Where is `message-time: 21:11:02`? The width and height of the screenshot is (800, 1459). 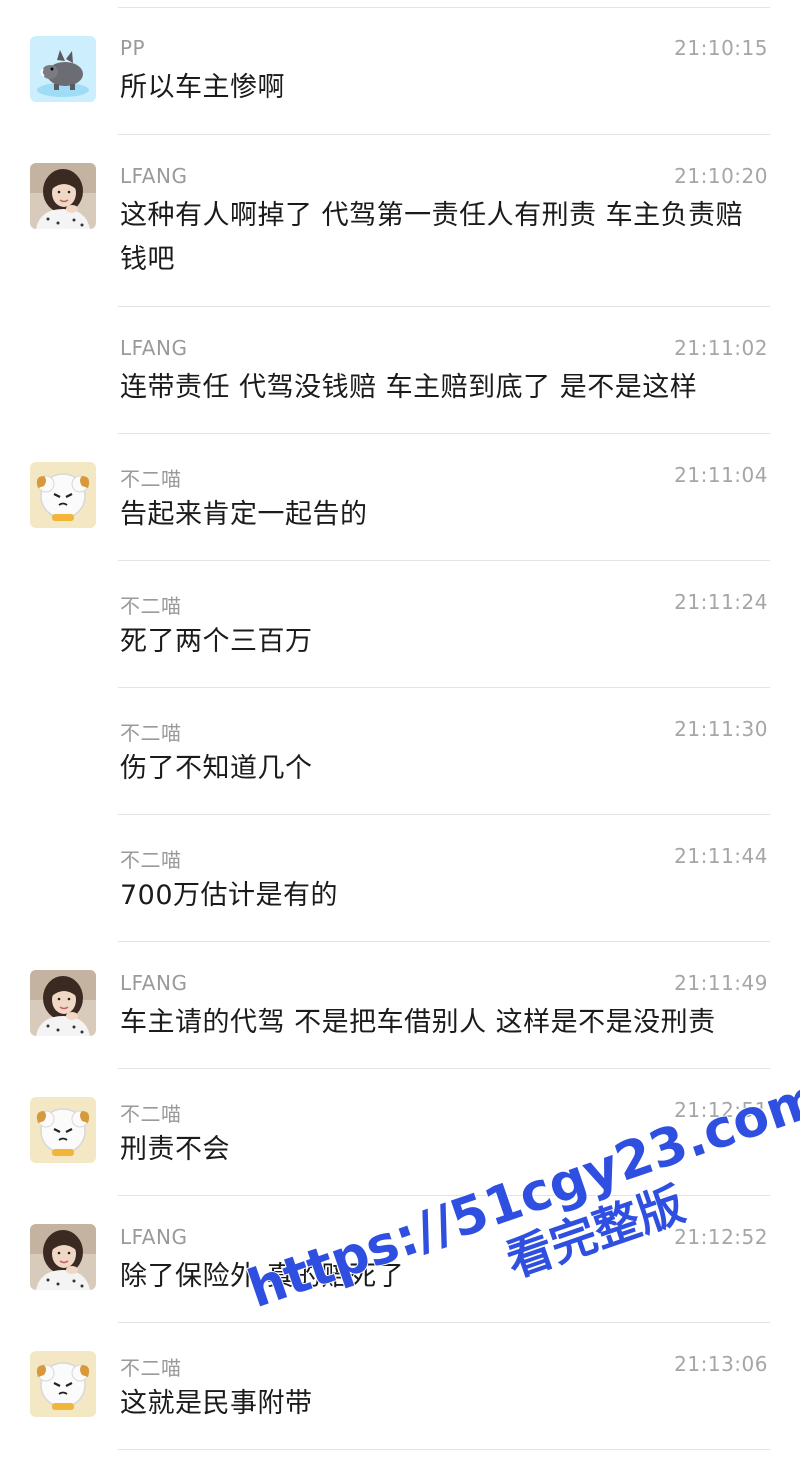
message-time: 21:11:02 is located at coordinates (721, 348).